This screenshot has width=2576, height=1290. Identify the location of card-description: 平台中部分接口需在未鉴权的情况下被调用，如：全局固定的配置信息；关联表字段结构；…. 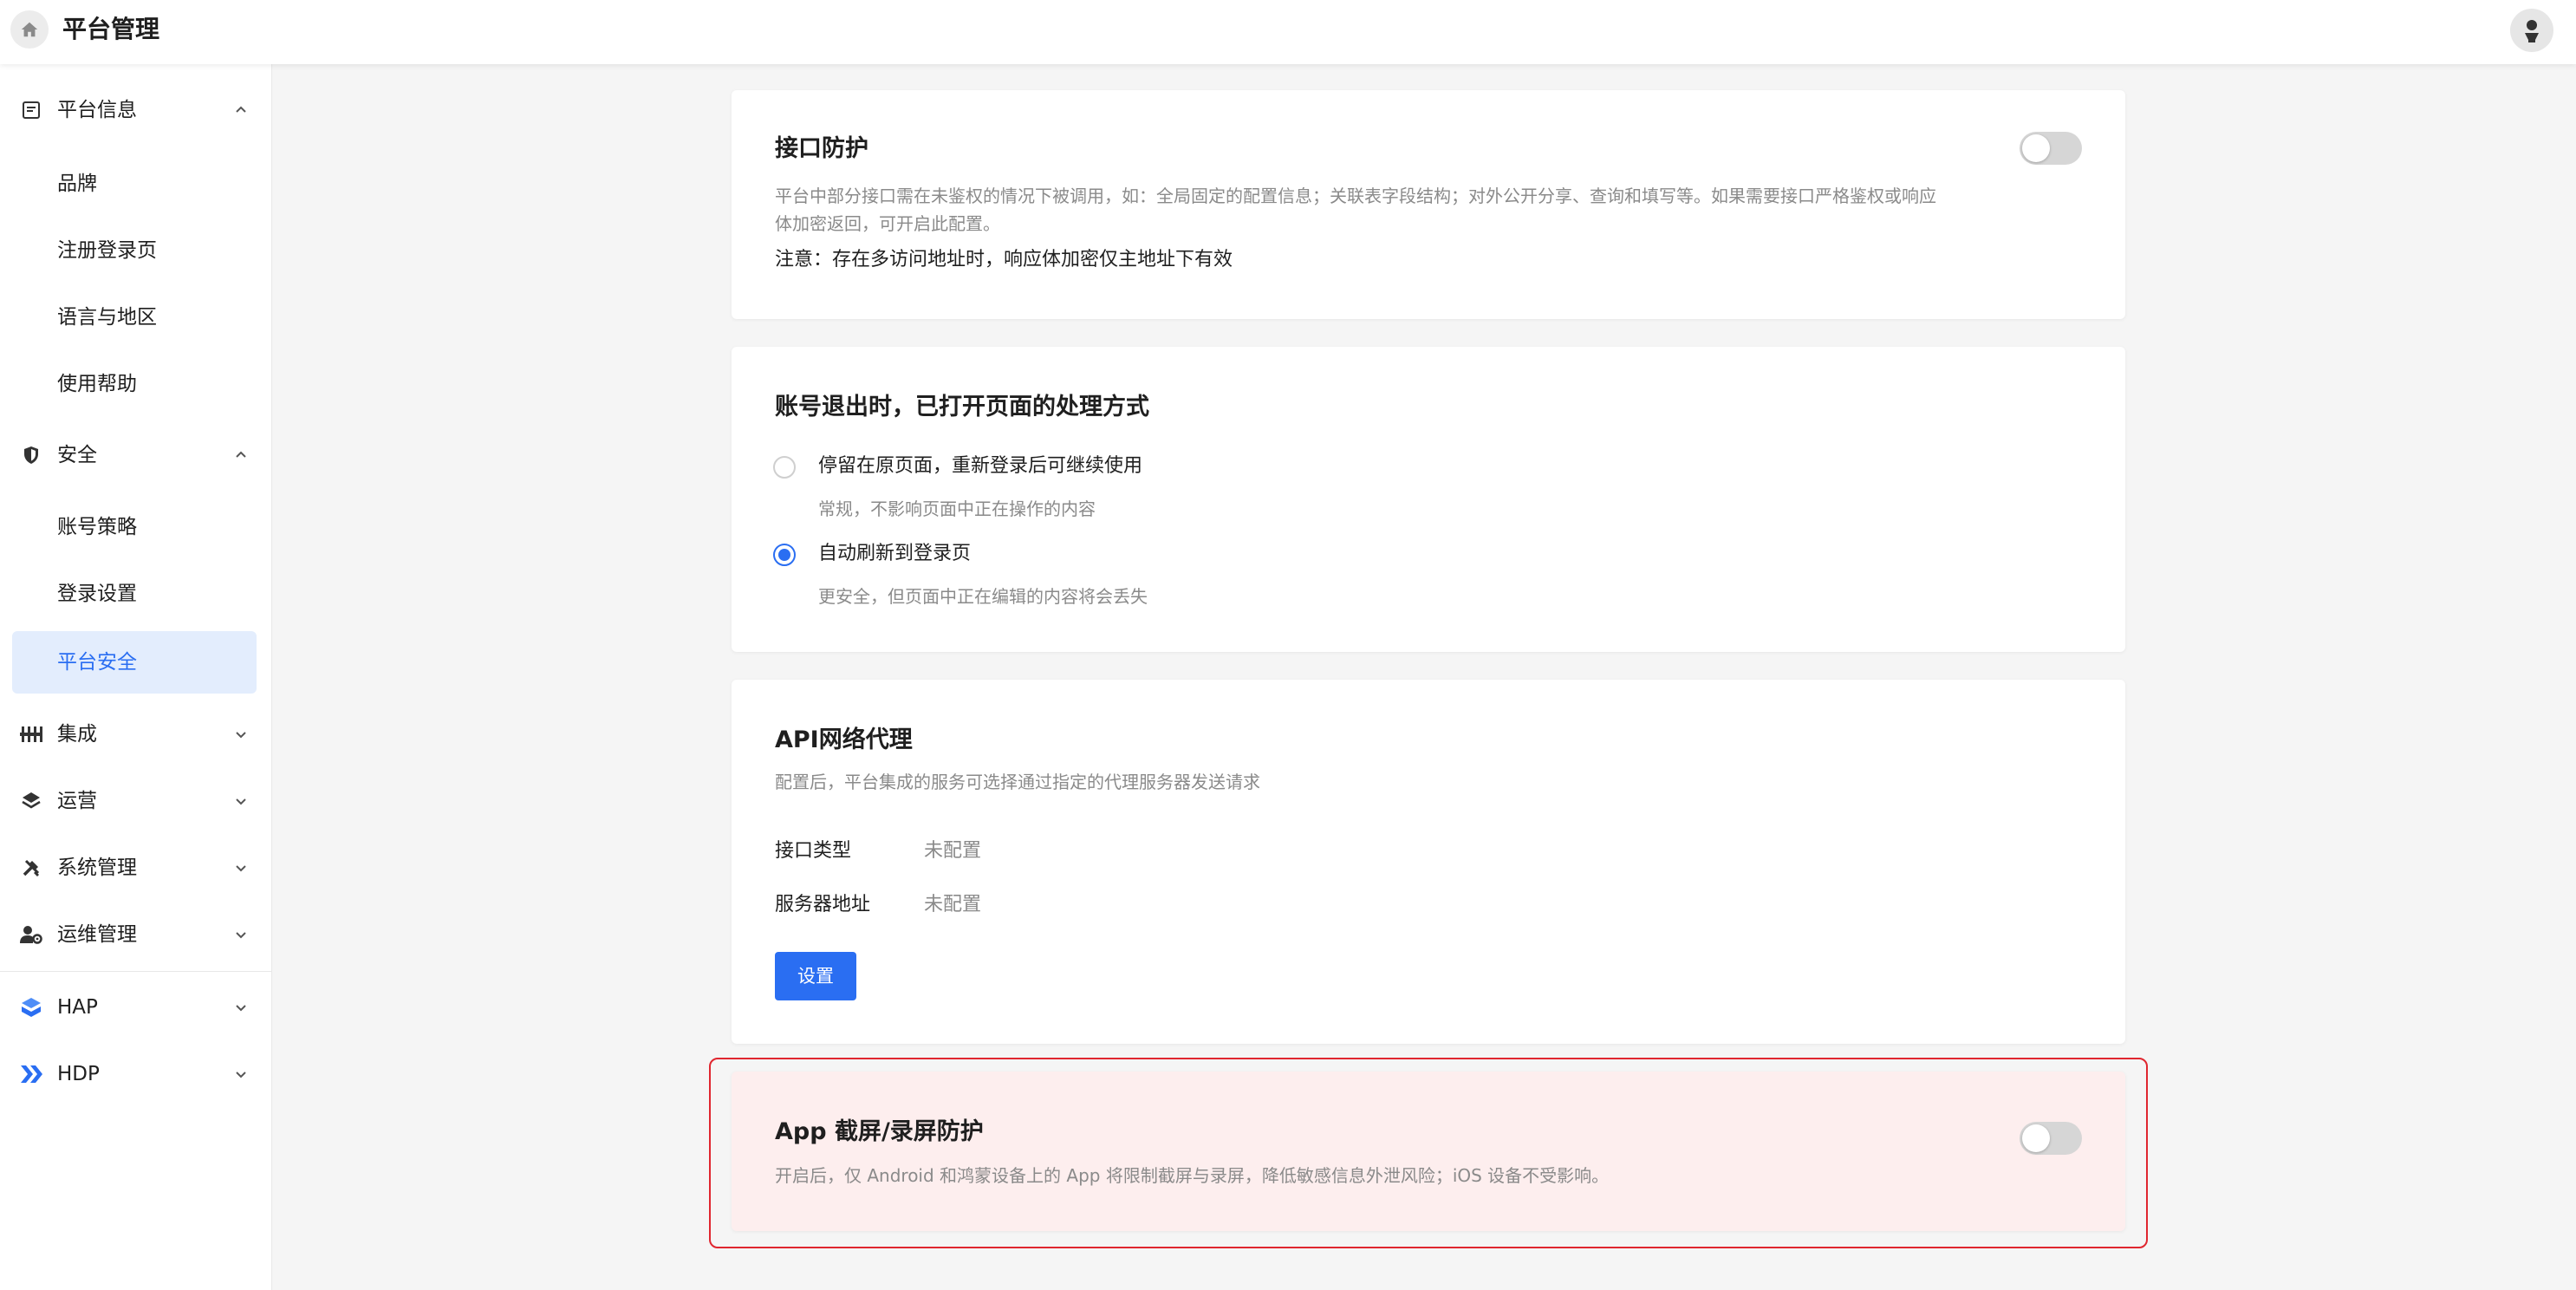
(1355, 196).